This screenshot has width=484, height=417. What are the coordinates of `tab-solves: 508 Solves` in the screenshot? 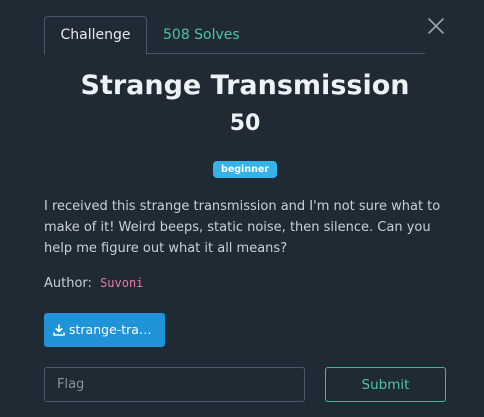 It's located at (201, 35).